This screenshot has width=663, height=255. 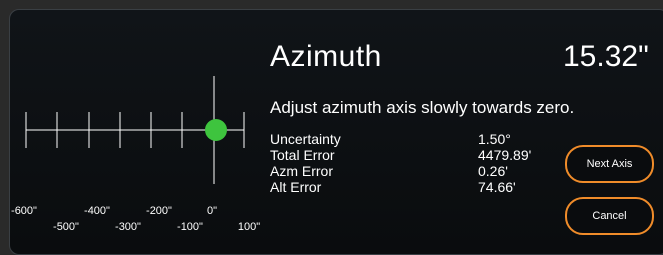 I want to click on gauge-tick-label: -100", so click(x=190, y=227).